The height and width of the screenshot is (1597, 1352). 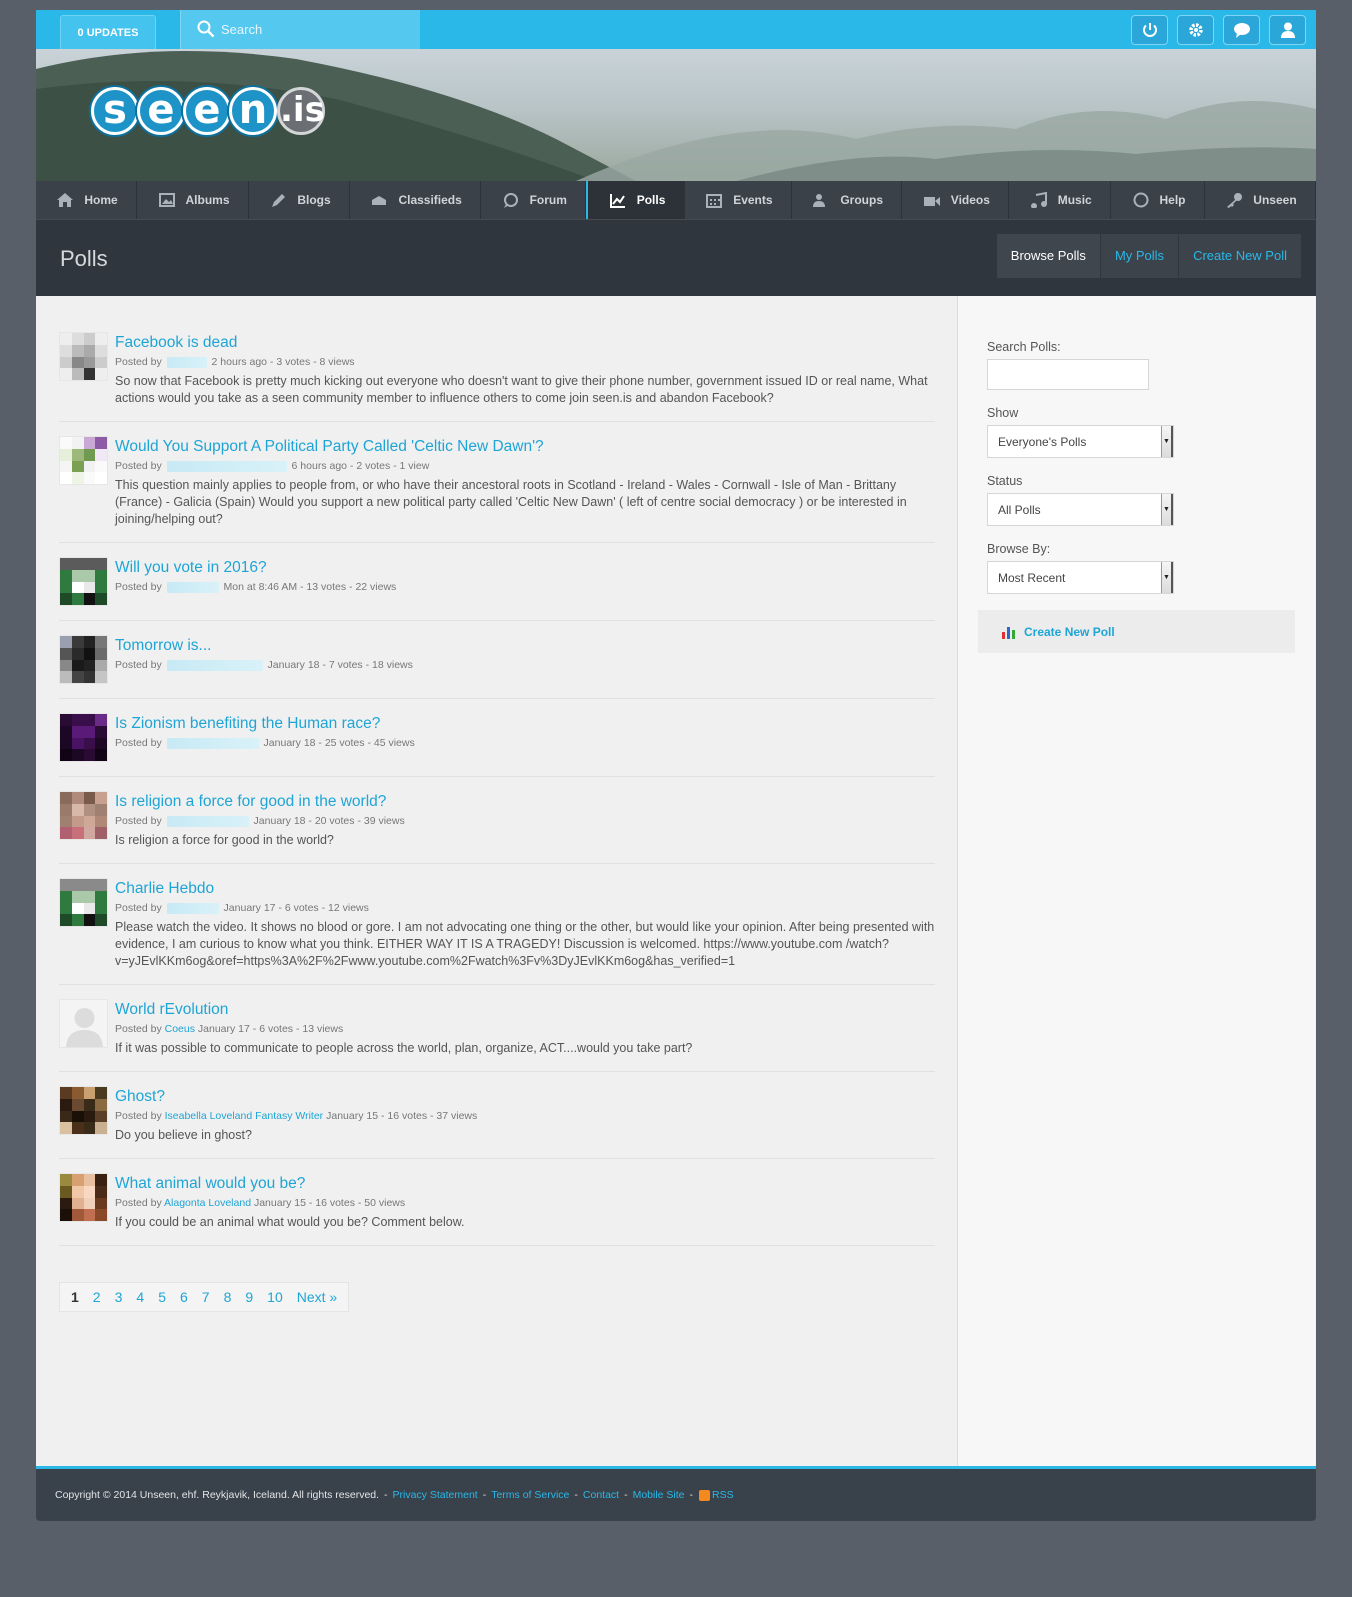 I want to click on contact-link: Contact, so click(x=601, y=1495).